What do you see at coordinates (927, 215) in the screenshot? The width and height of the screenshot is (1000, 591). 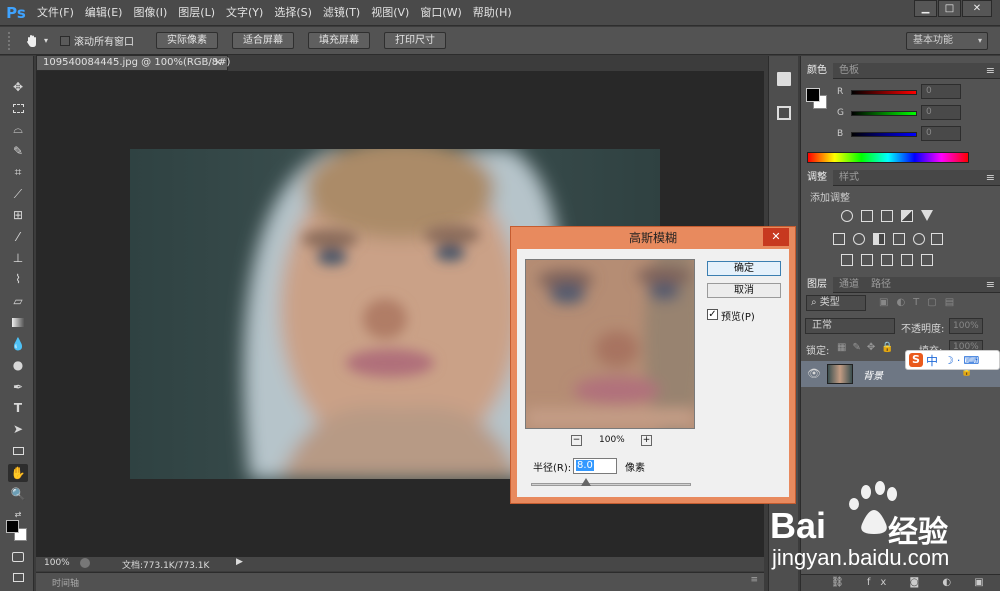 I see `vibrance-icon` at bounding box center [927, 215].